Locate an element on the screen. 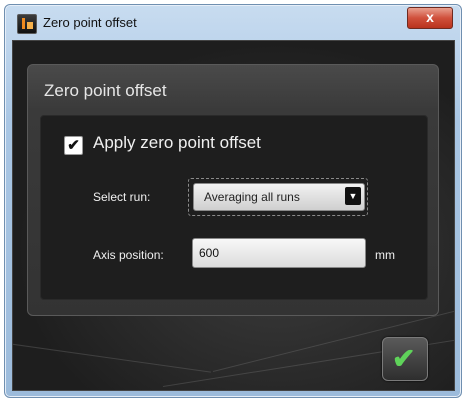  apply-offset-label: Apply zero point offset is located at coordinates (177, 143).